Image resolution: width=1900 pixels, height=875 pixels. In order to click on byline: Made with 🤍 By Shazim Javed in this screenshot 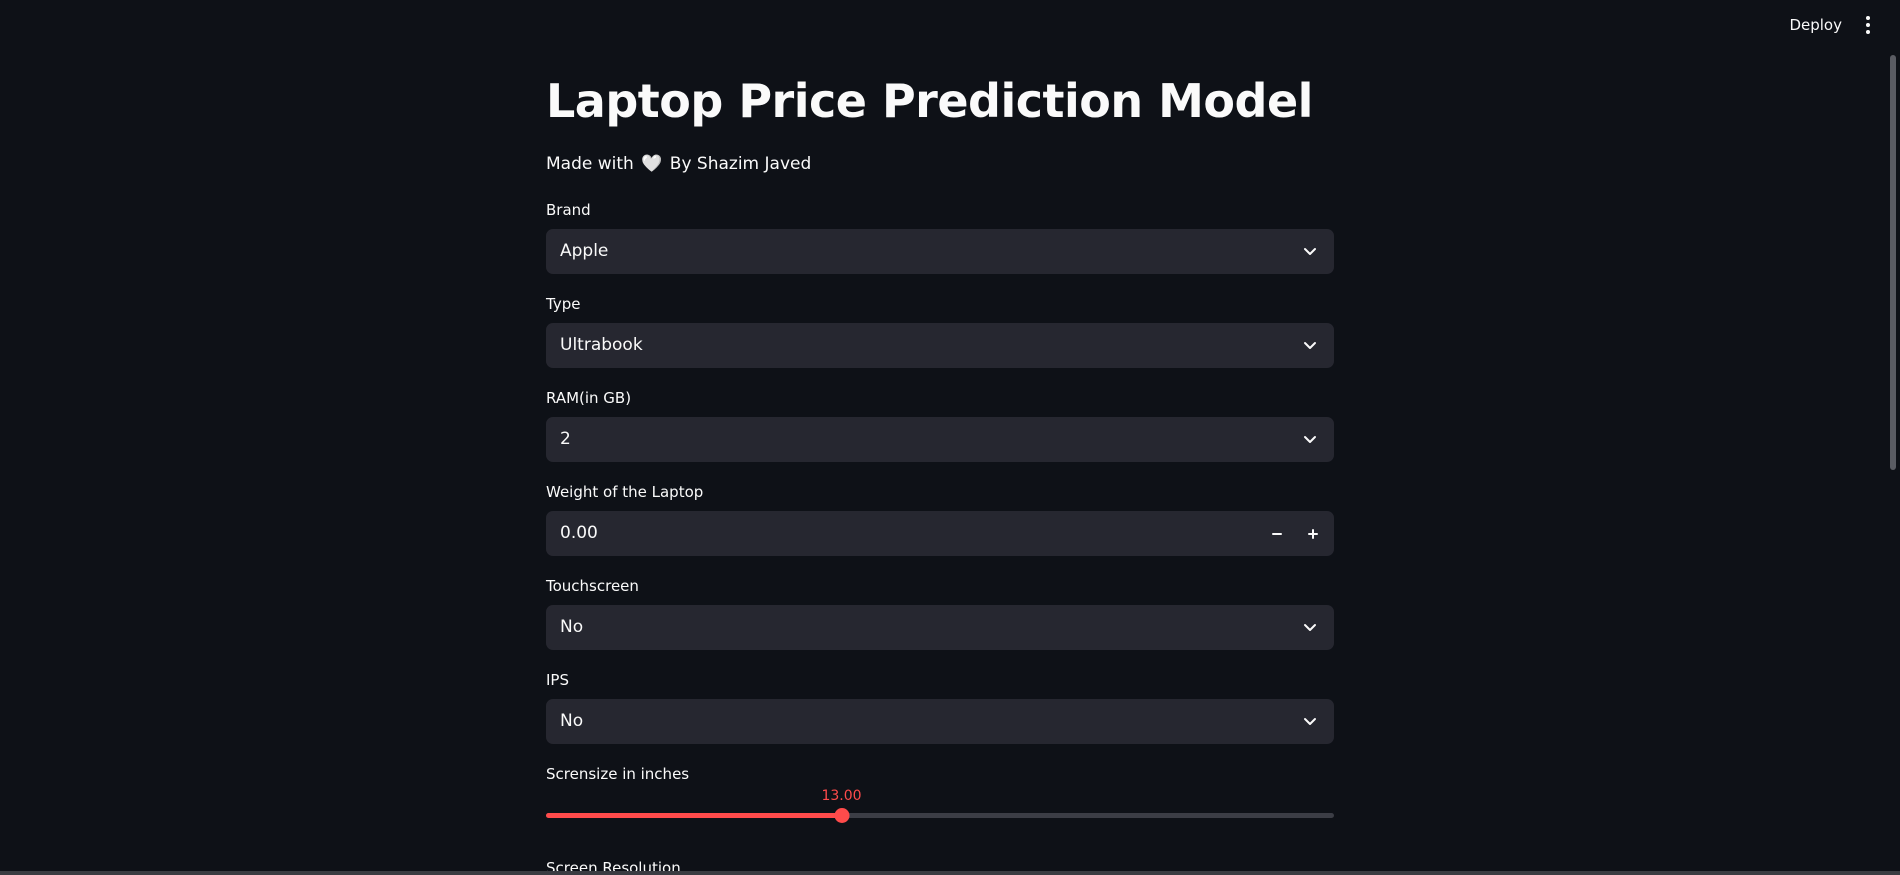, I will do `click(678, 164)`.